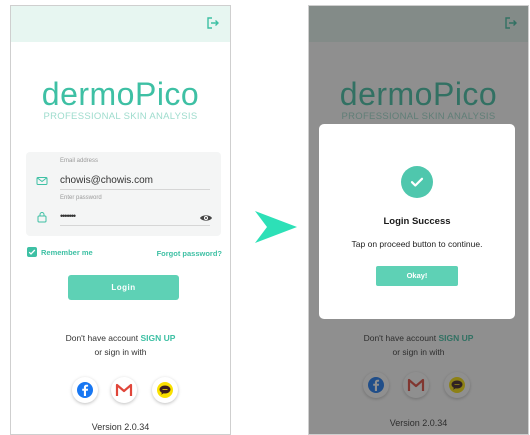 This screenshot has height=435, width=530. I want to click on dialog-message: Tap on proceed button to continue., so click(417, 244).